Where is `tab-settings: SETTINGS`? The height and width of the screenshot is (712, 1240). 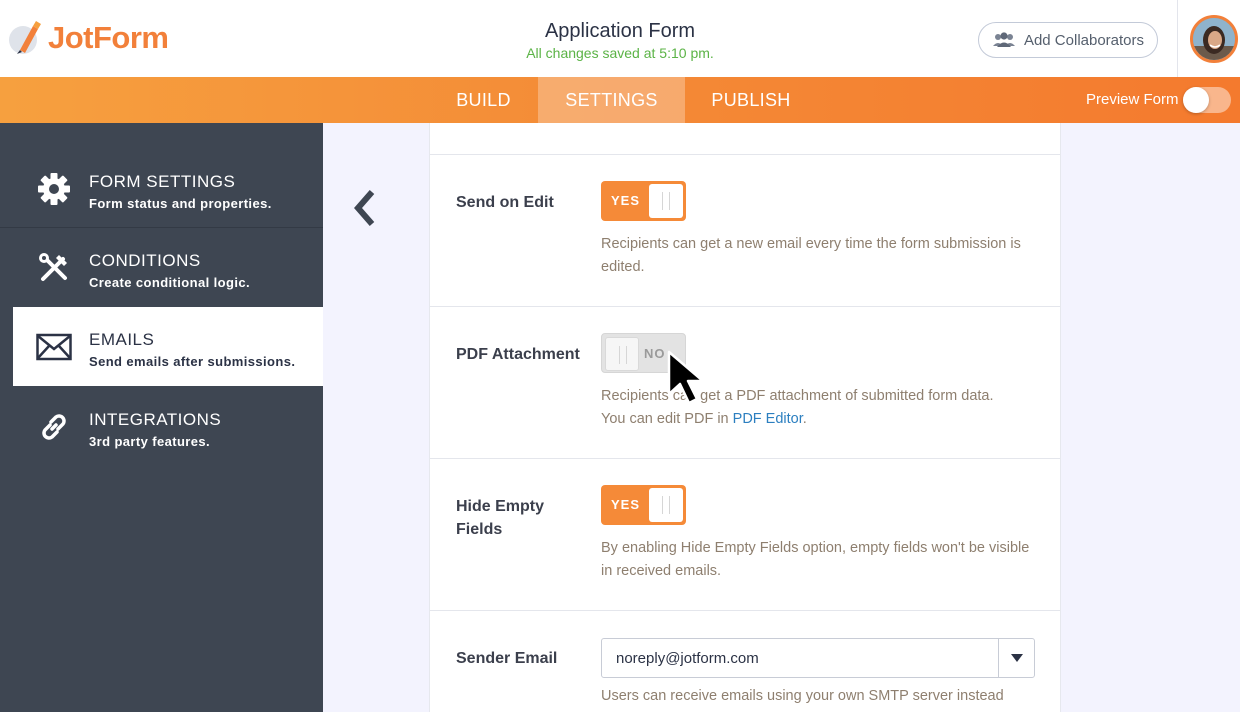
tab-settings: SETTINGS is located at coordinates (611, 100).